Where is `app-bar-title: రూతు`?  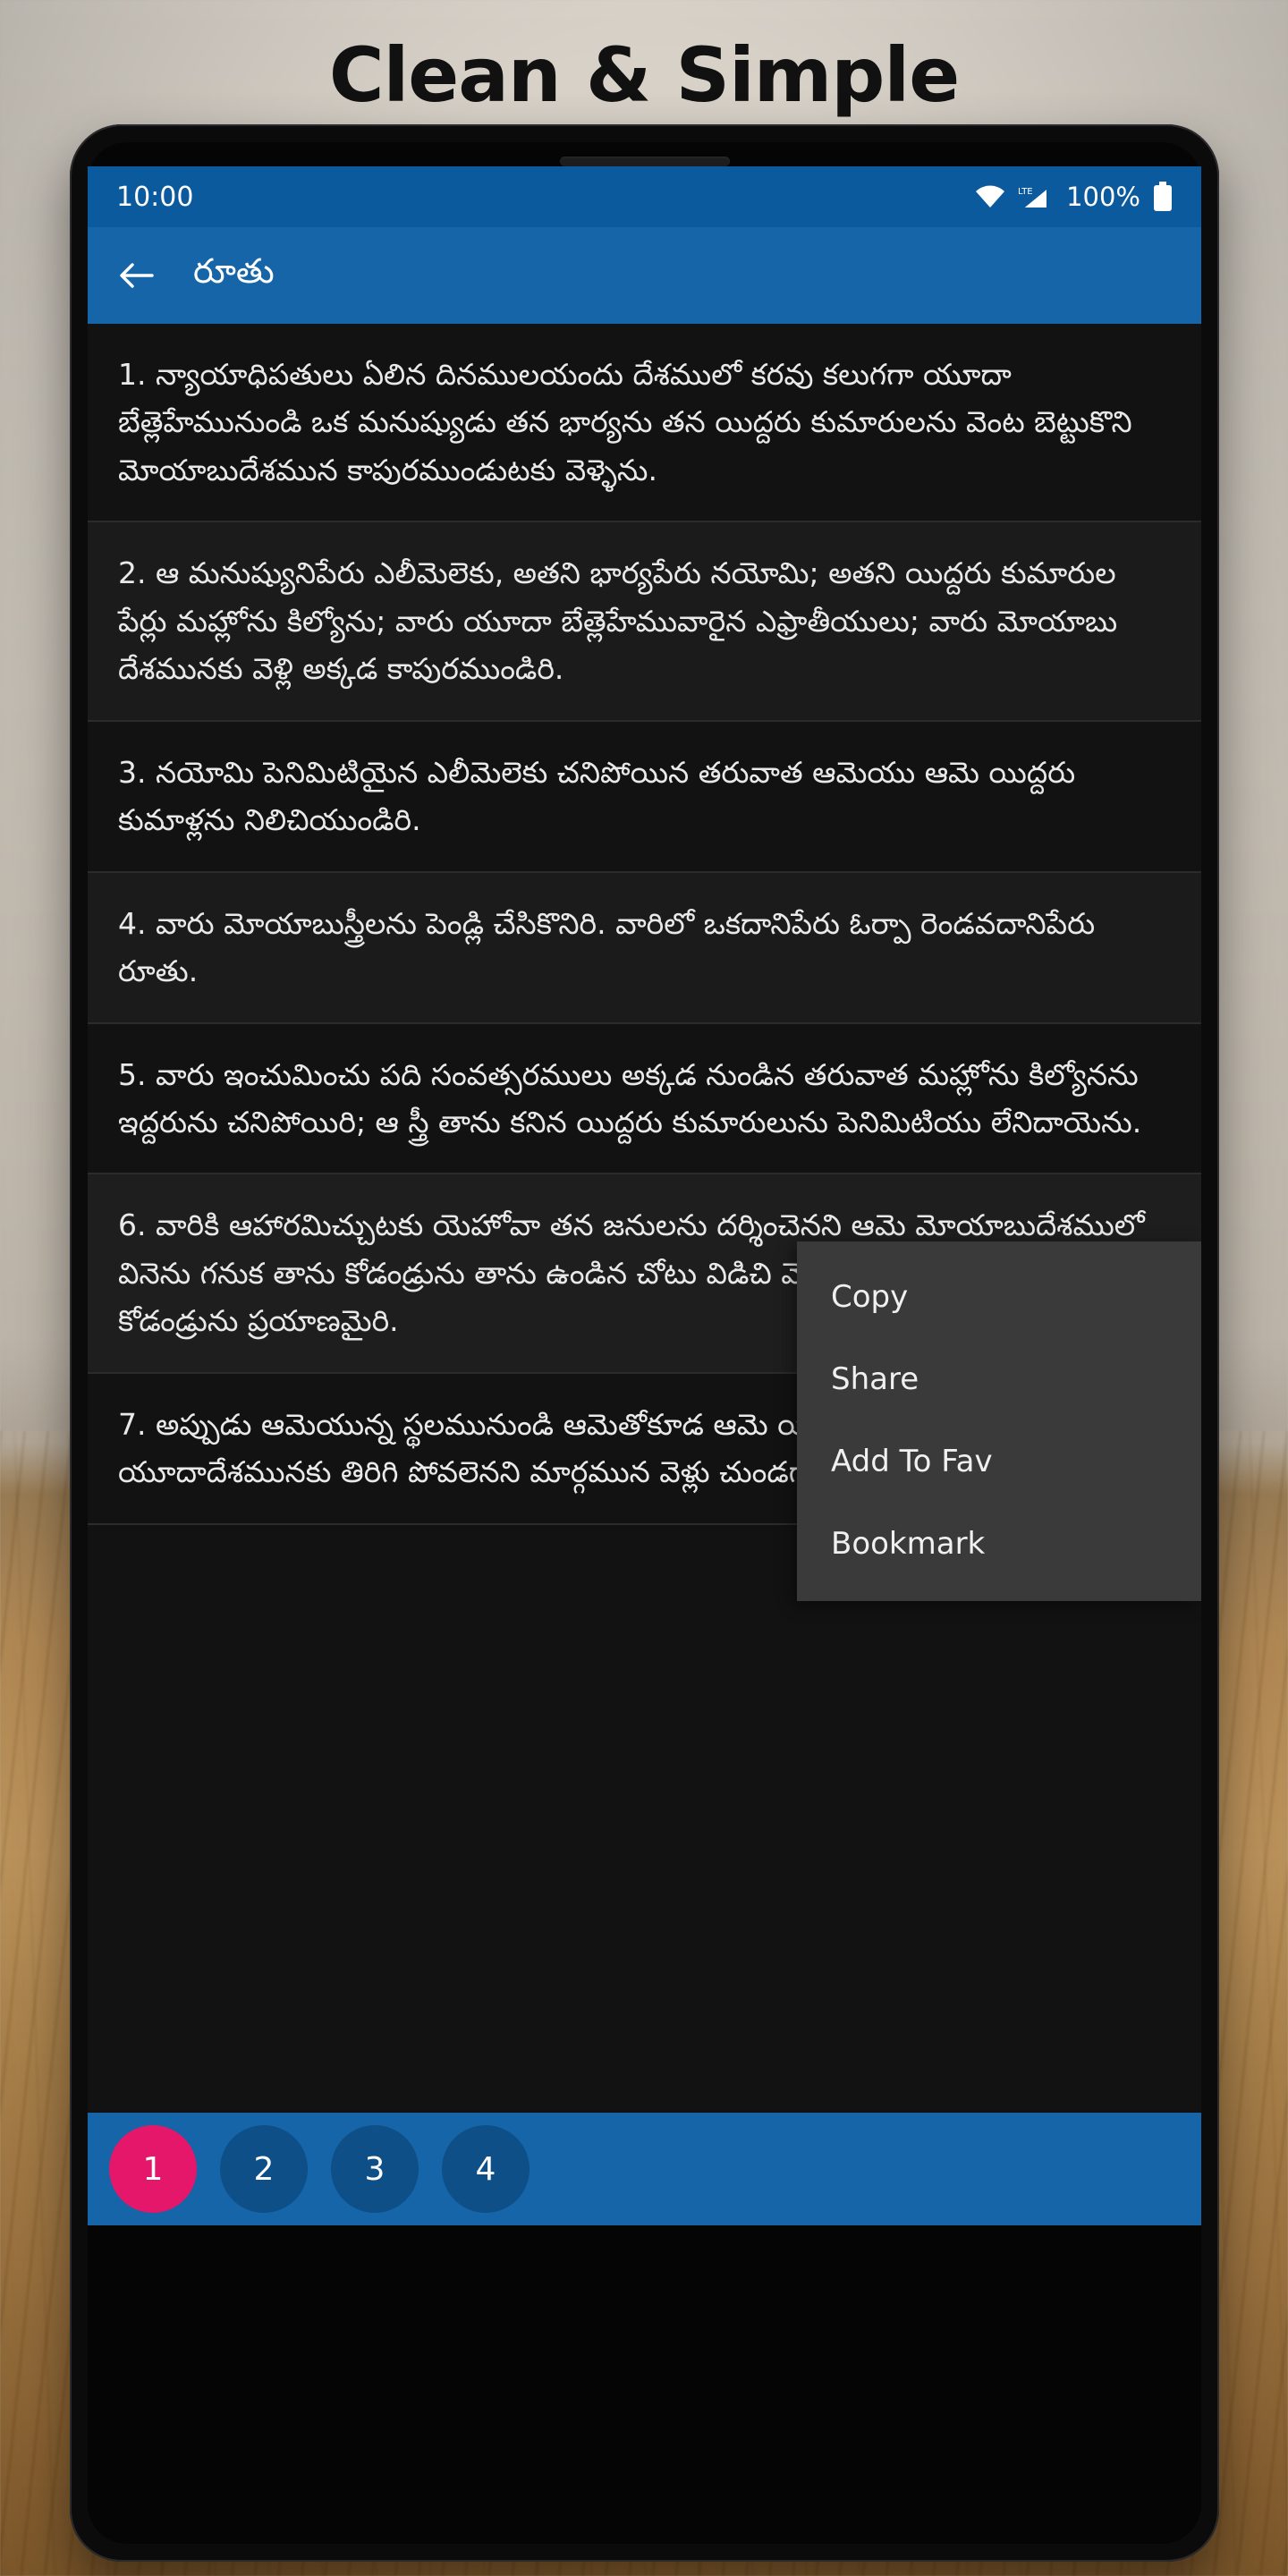 app-bar-title: రూతు is located at coordinates (234, 271).